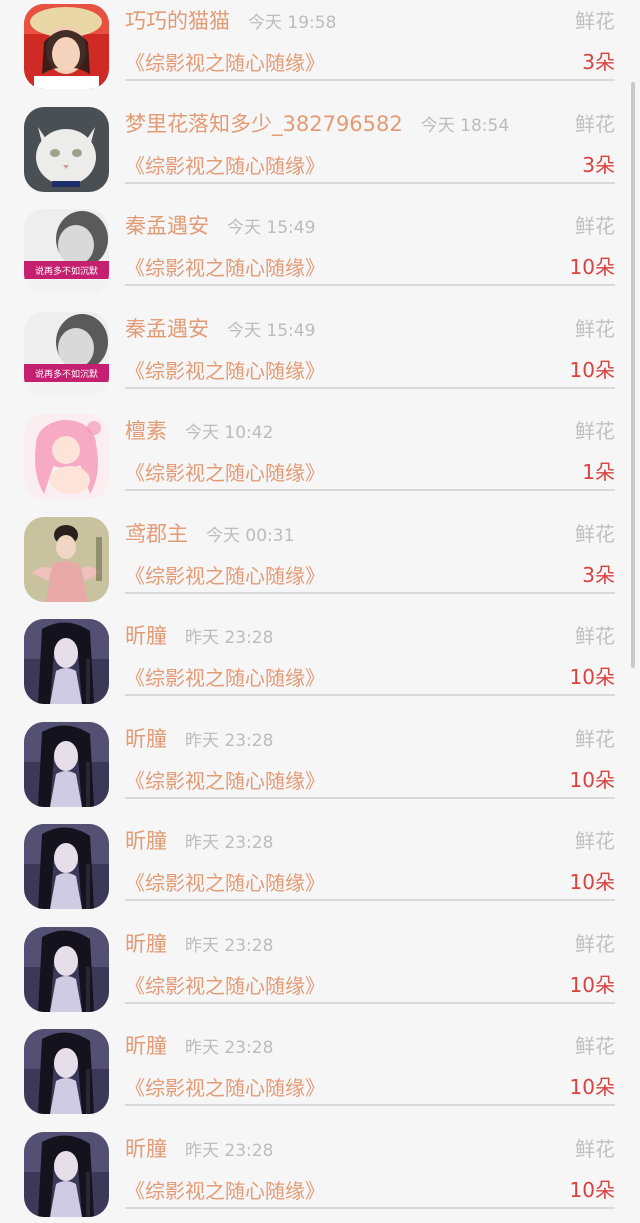 The height and width of the screenshot is (1223, 640). I want to click on avatar-woman-hat-image, so click(66, 46).